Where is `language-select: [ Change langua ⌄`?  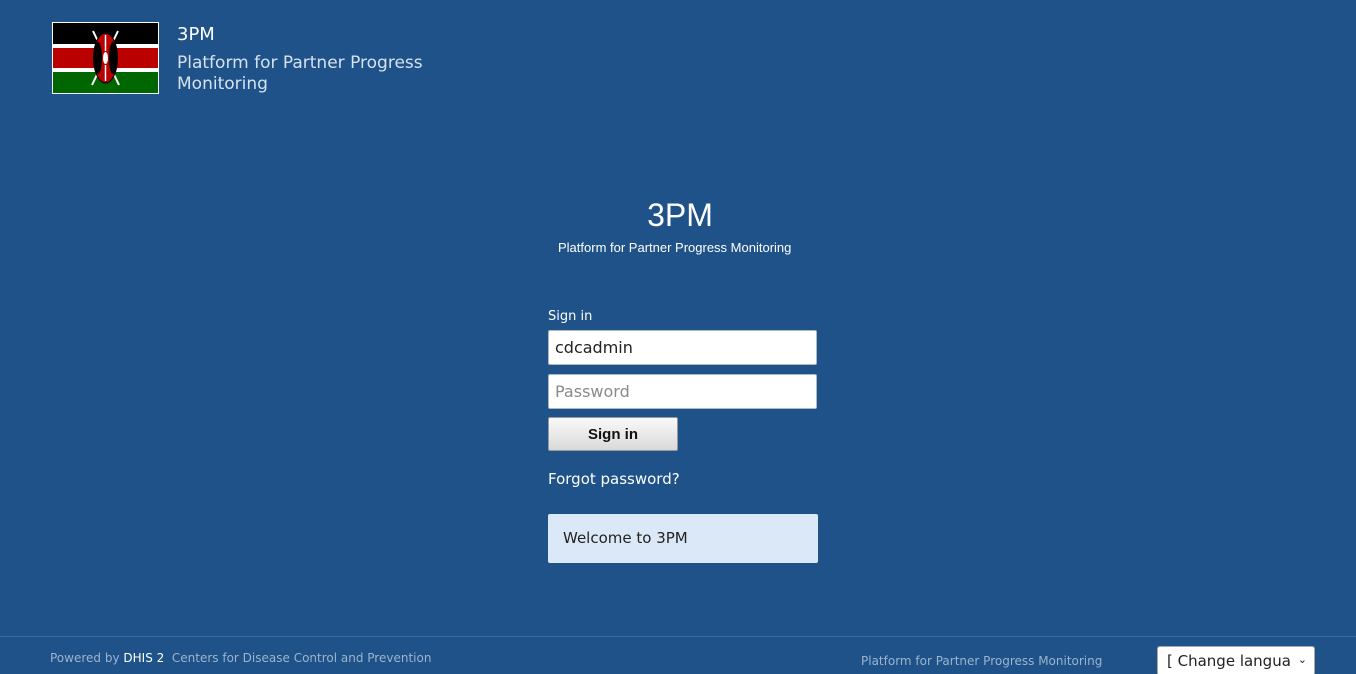
language-select: [ Change langua ⌄ is located at coordinates (1236, 660).